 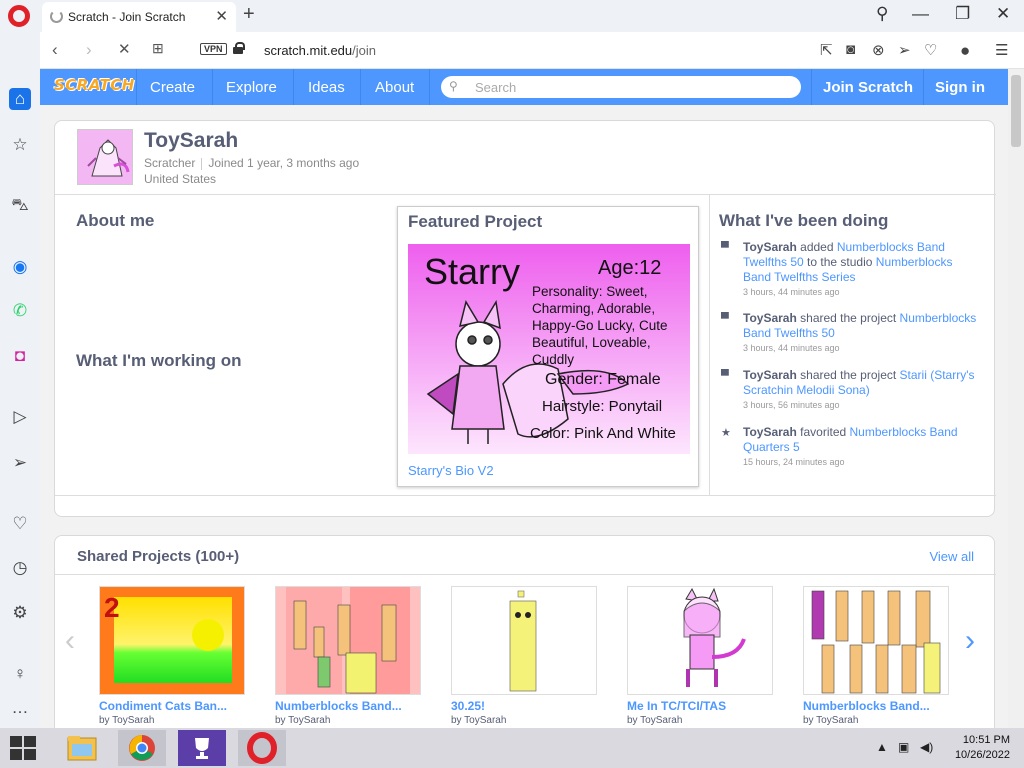 What do you see at coordinates (56, 16) in the screenshot?
I see `loading-spinner-icon` at bounding box center [56, 16].